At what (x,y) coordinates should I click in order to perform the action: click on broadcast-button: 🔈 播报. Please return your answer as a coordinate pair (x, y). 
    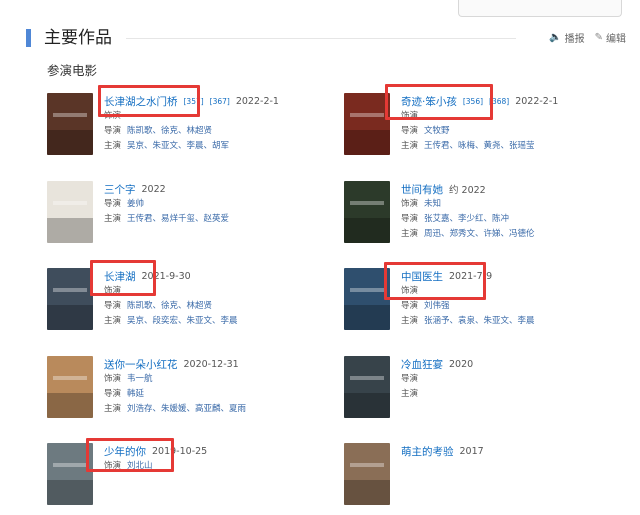
    Looking at the image, I should click on (566, 37).